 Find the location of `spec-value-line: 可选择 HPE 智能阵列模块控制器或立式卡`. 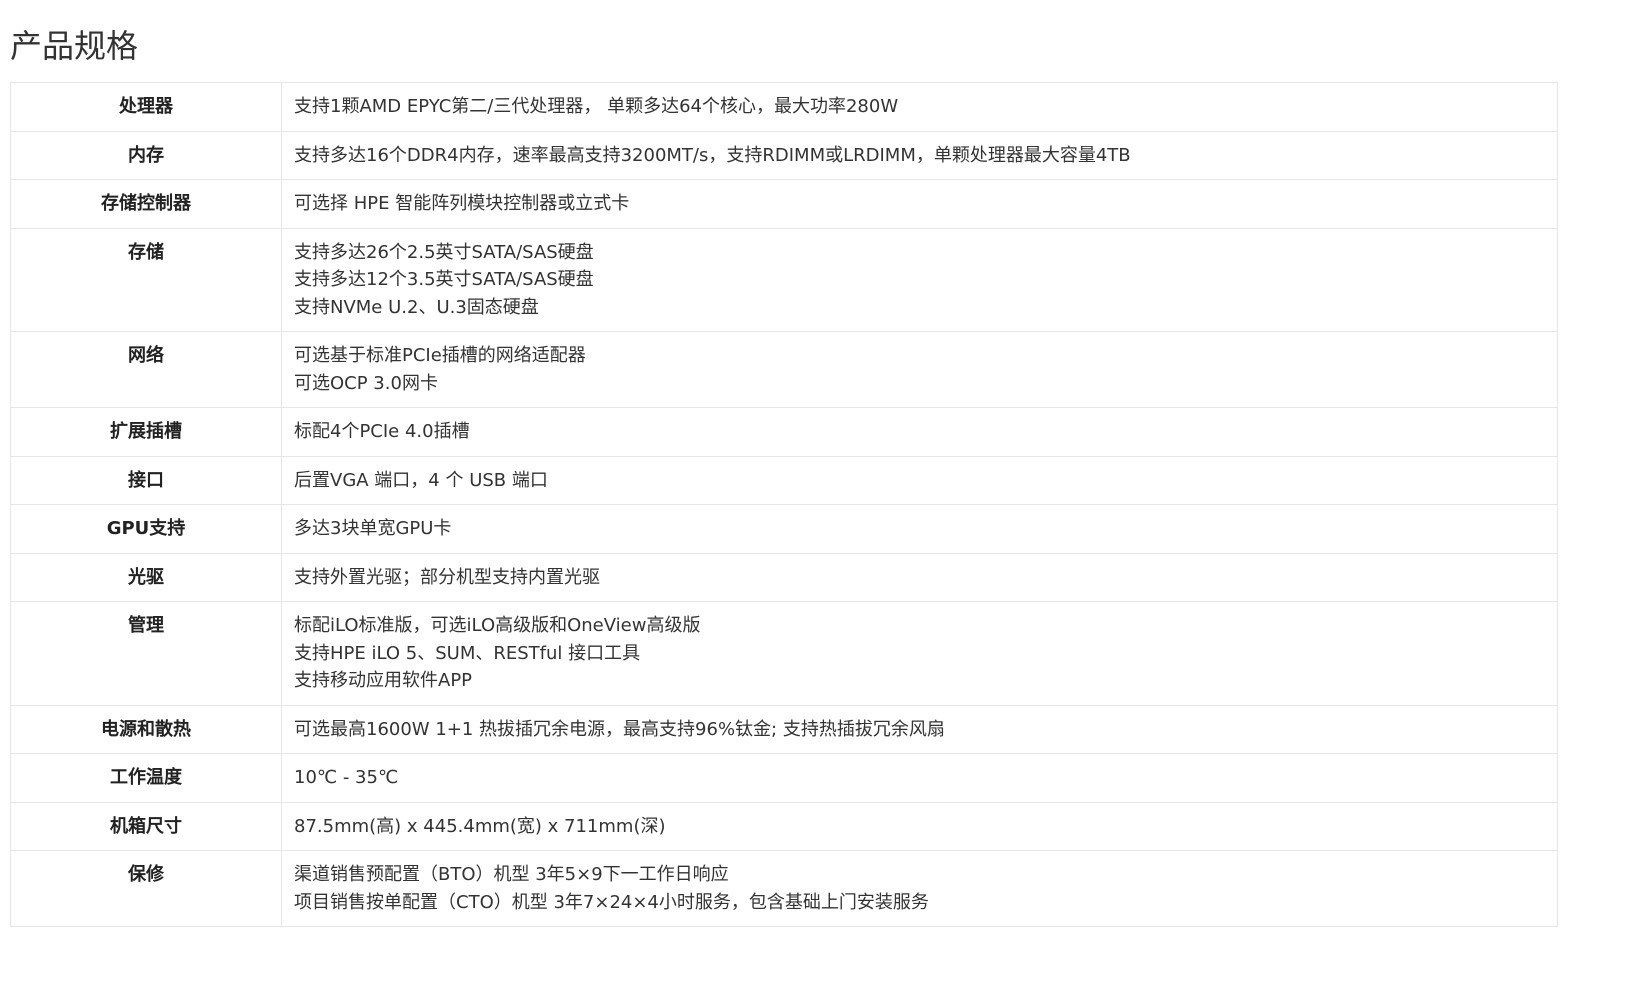

spec-value-line: 可选择 HPE 智能阵列模块控制器或立式卡 is located at coordinates (462, 203).